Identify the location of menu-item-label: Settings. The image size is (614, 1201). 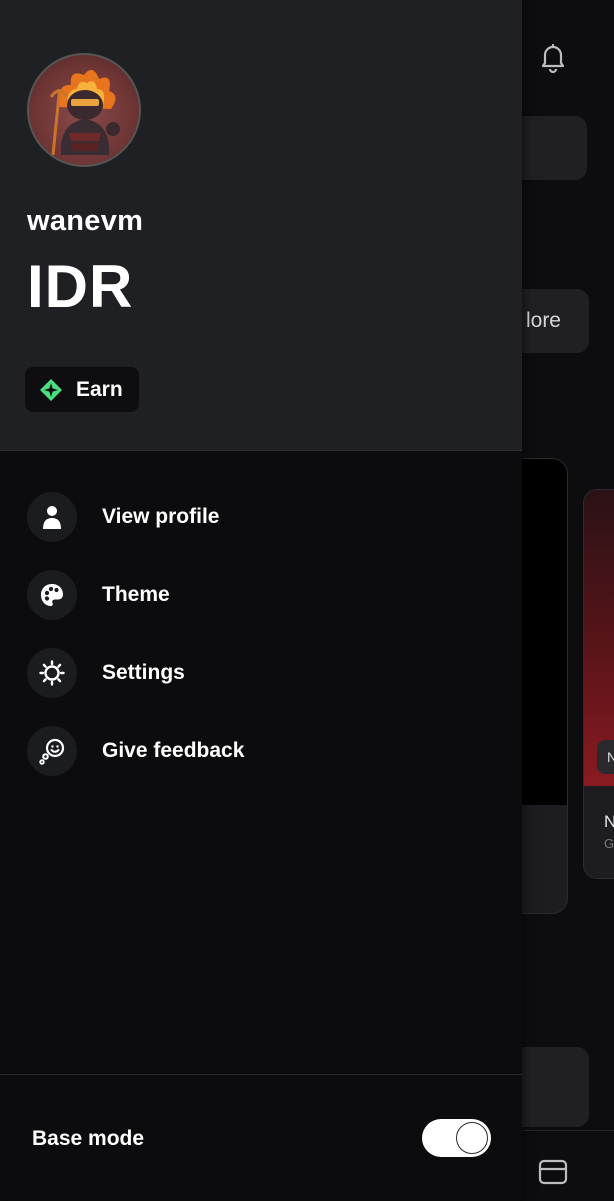
(143, 672).